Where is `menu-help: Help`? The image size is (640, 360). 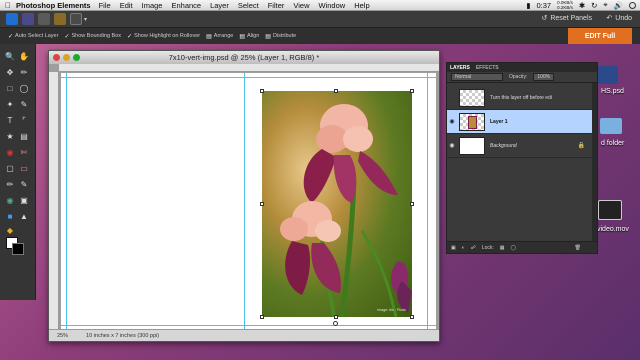
menu-help: Help is located at coordinates (361, 5).